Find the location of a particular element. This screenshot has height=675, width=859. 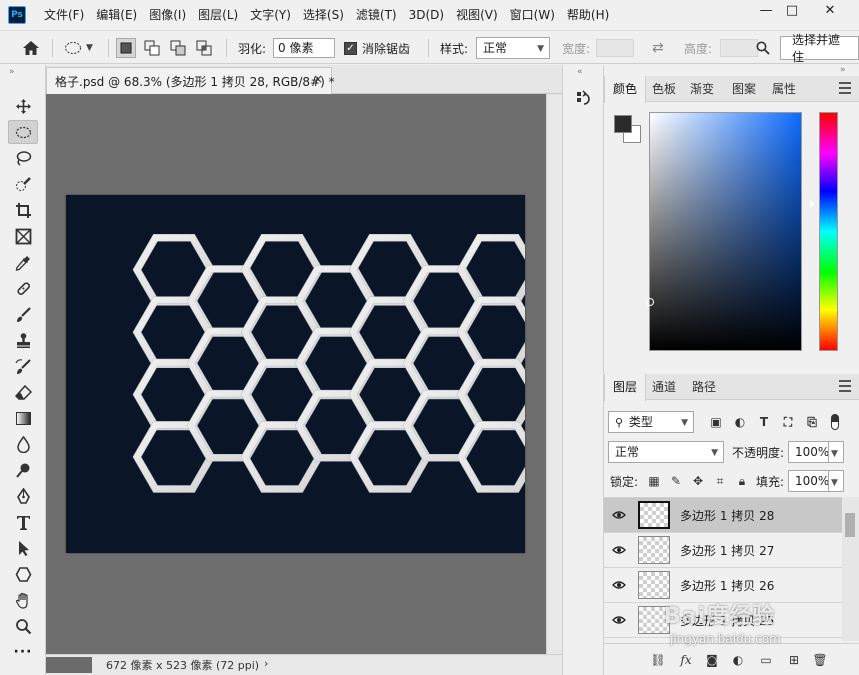

path-selection-tool is located at coordinates (23, 548).